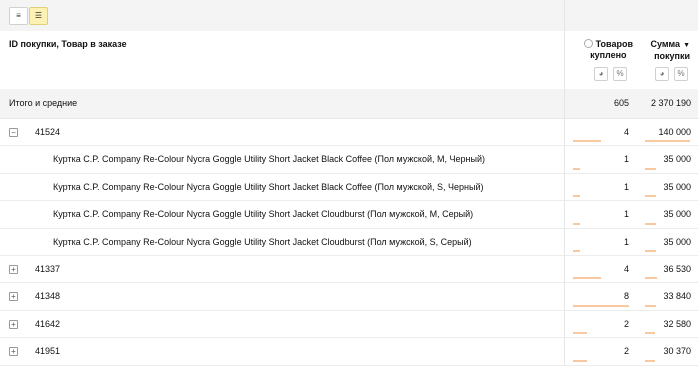 This screenshot has height=366, width=698. Describe the element at coordinates (68, 44) in the screenshot. I see `dimension-header: ID покупки, Товар в заказе` at that location.